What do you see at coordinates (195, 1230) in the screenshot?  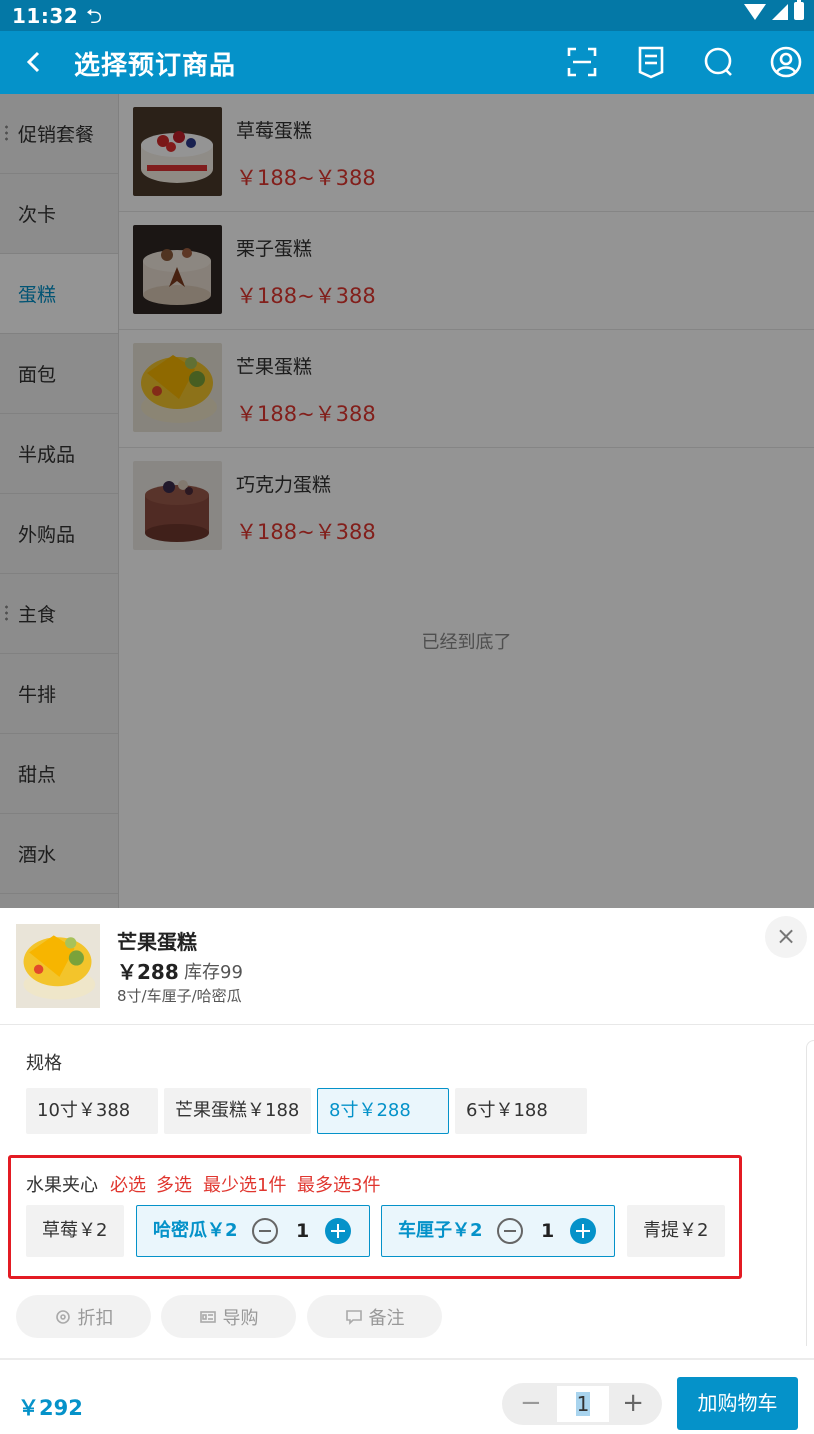 I see `fruit-option-label: 哈密瓜￥2` at bounding box center [195, 1230].